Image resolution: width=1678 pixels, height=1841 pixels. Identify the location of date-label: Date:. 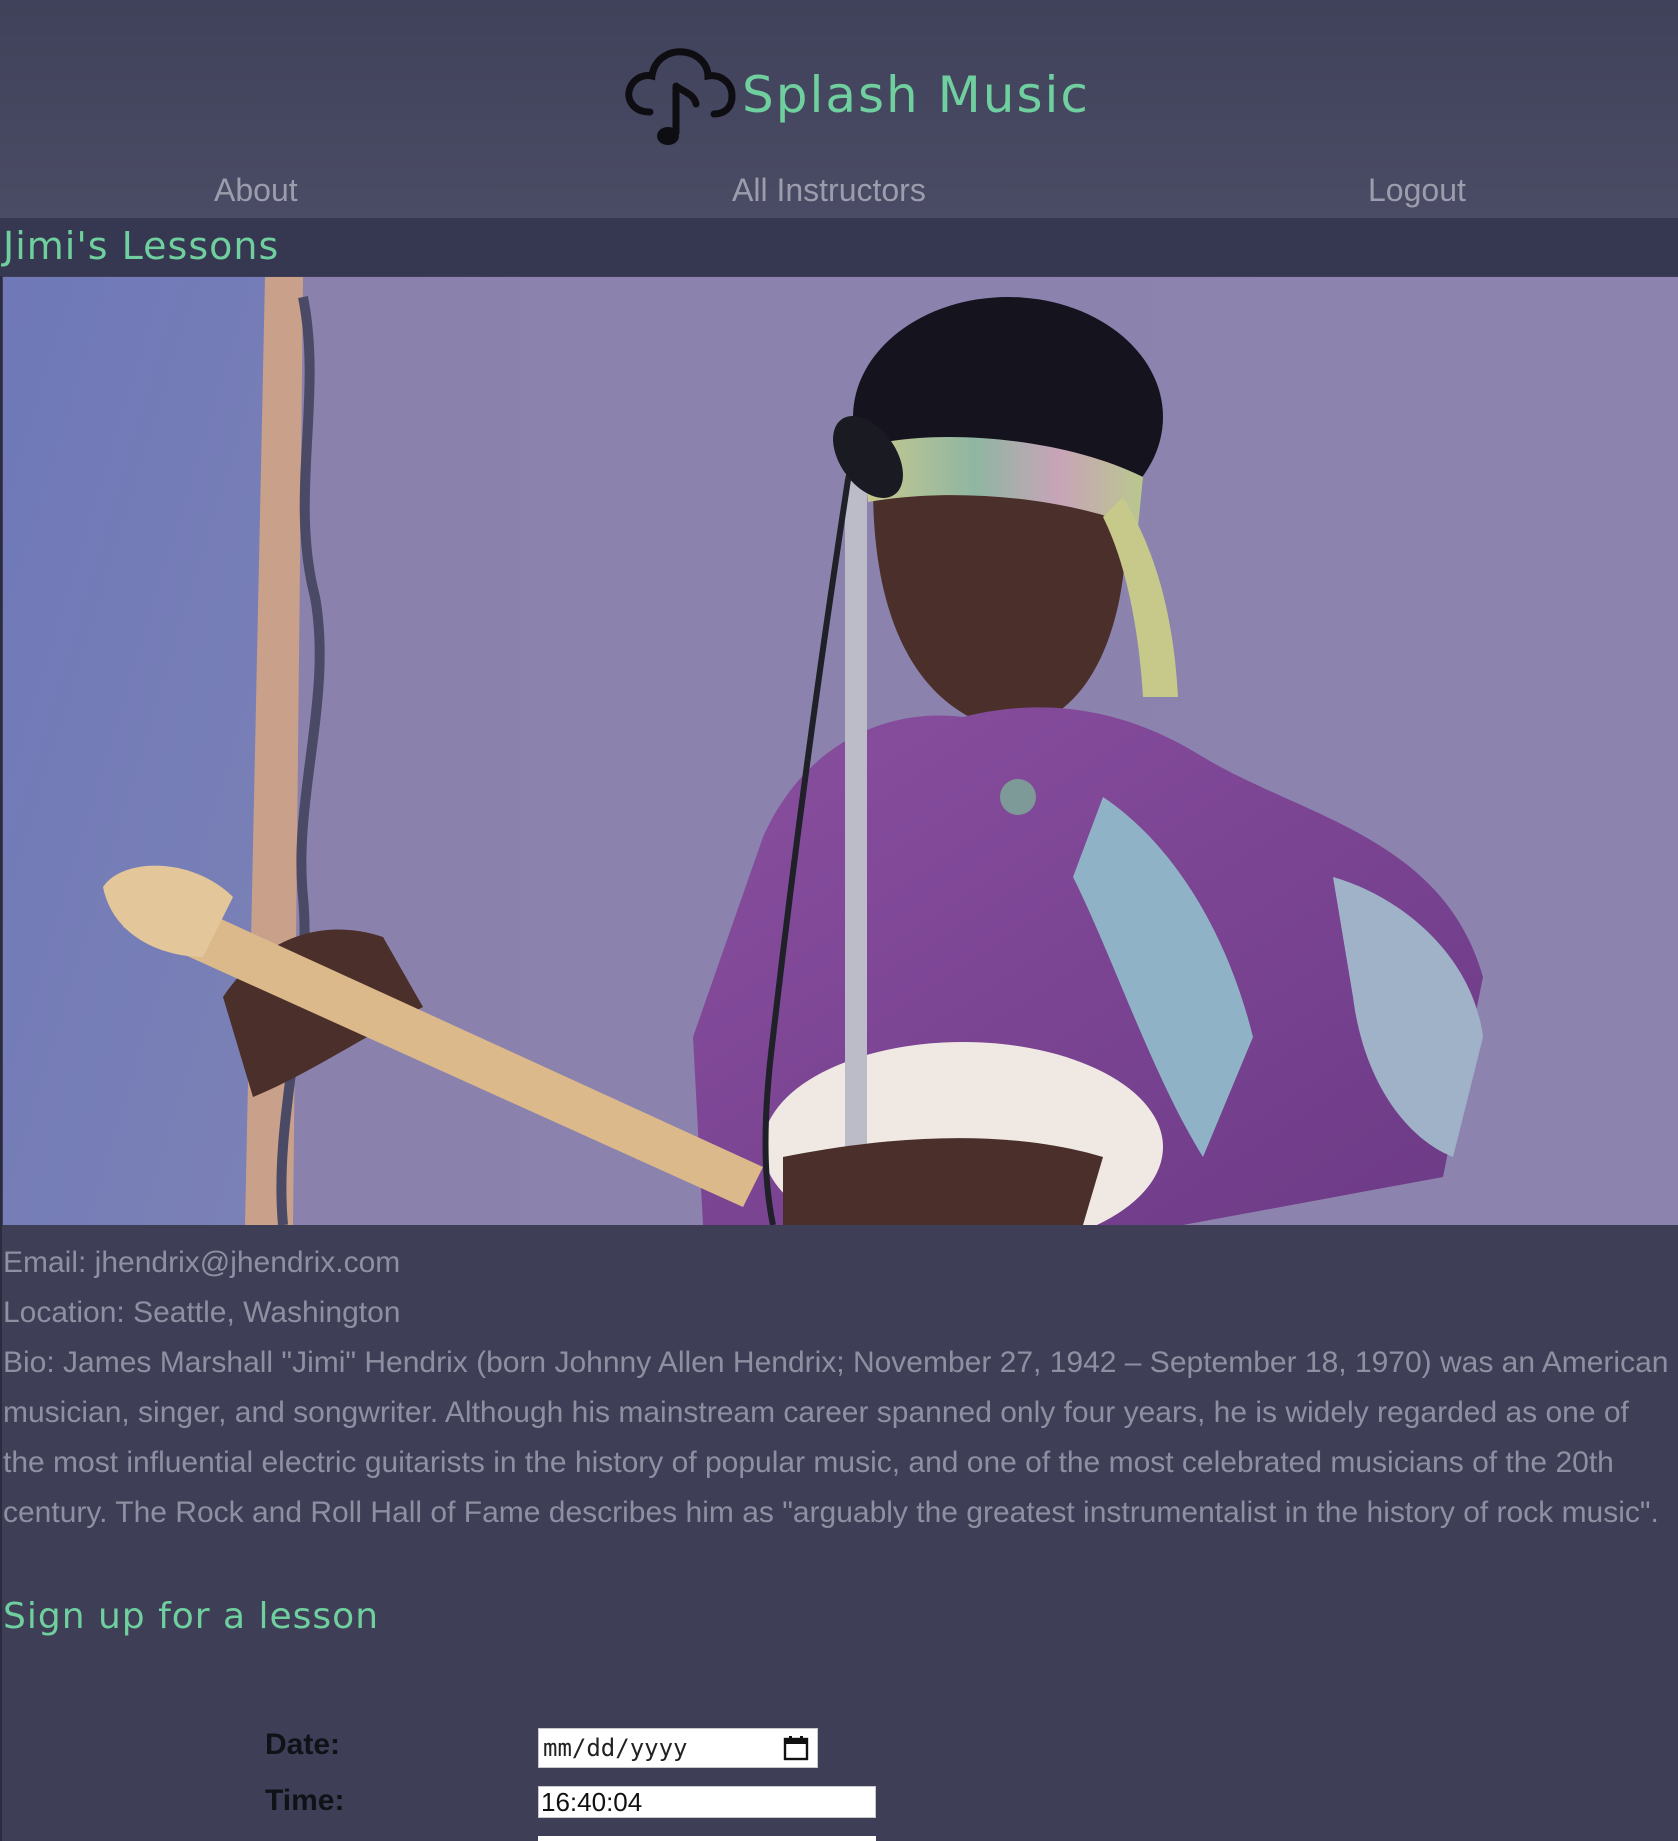
(303, 1744).